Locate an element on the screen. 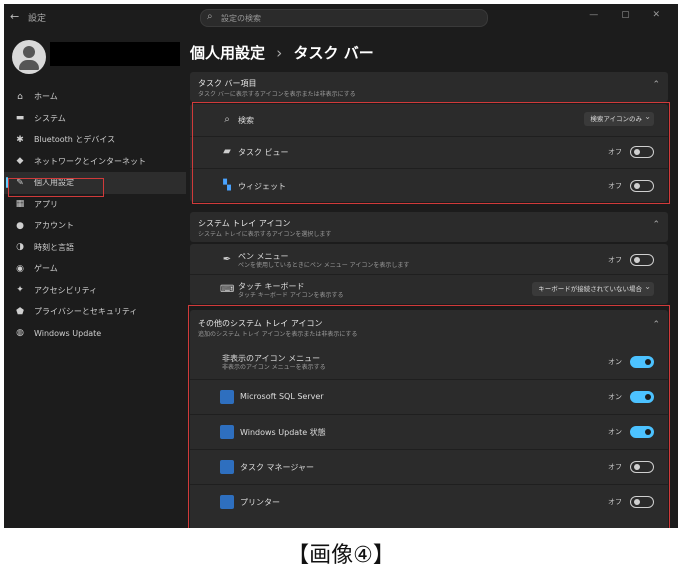 The image size is (682, 584). pen-menu-toggle is located at coordinates (642, 260).